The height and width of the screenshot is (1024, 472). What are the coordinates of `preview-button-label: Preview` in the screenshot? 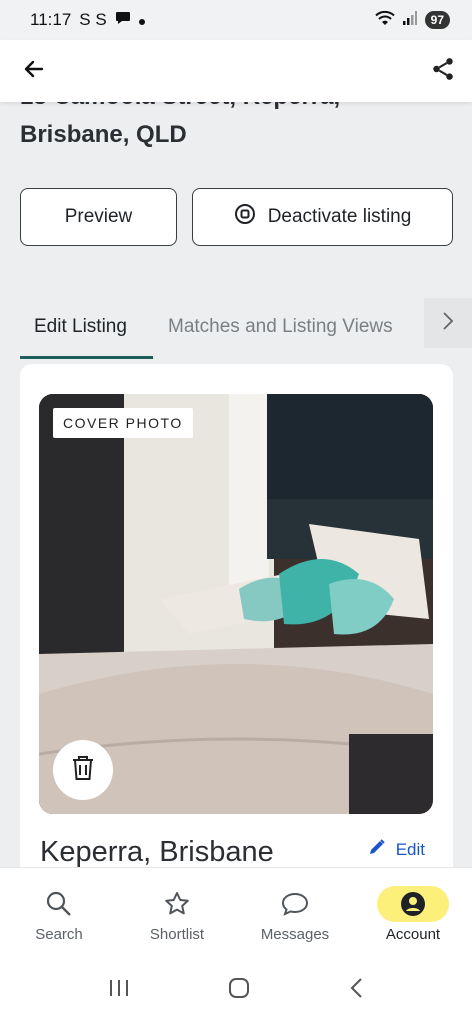 It's located at (98, 216).